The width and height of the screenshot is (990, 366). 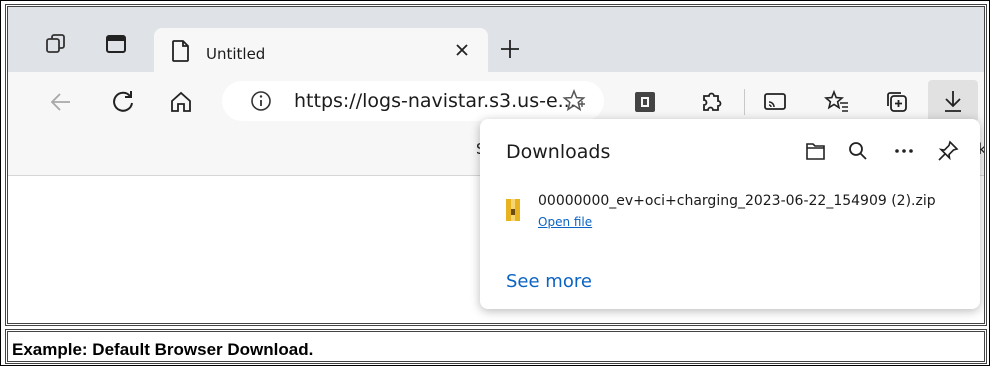 I want to click on add-favorite-icon, so click(x=574, y=101).